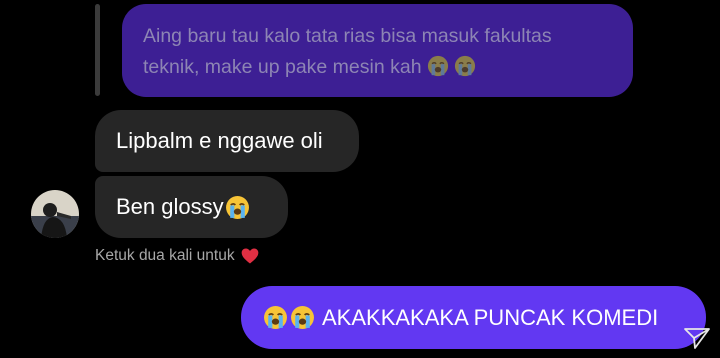 The height and width of the screenshot is (358, 720). Describe the element at coordinates (97, 50) in the screenshot. I see `reply-indicator-bar` at that location.